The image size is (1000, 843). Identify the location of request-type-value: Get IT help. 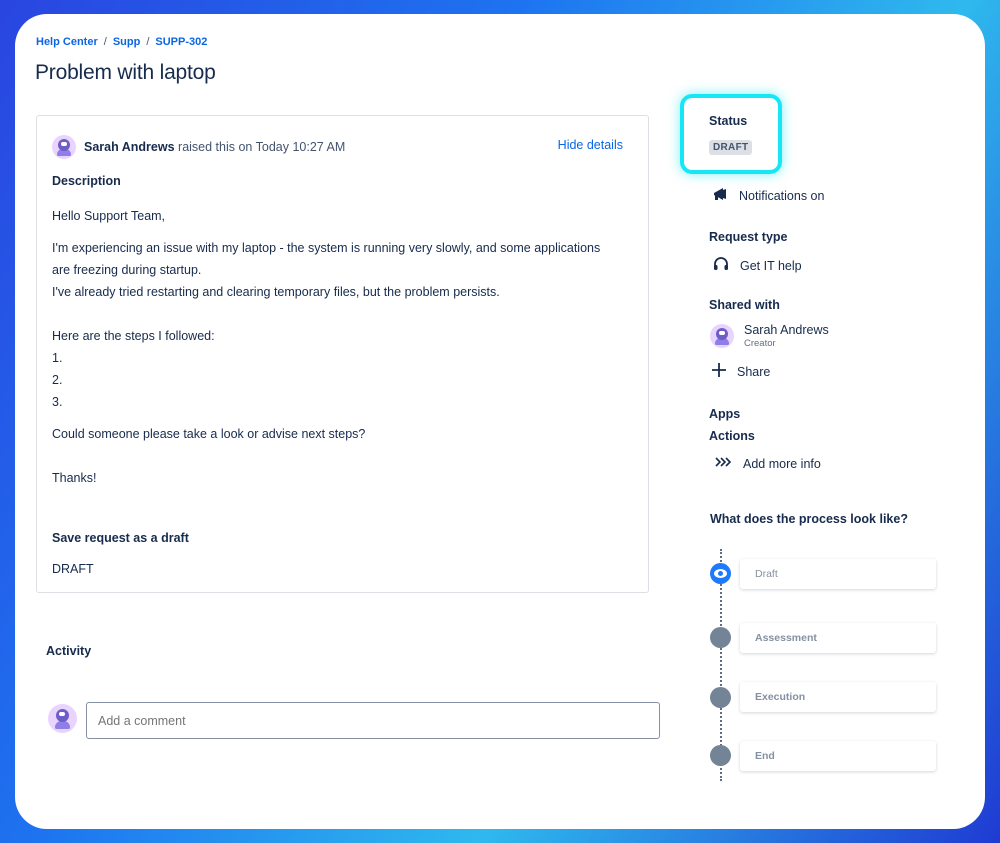
(757, 265).